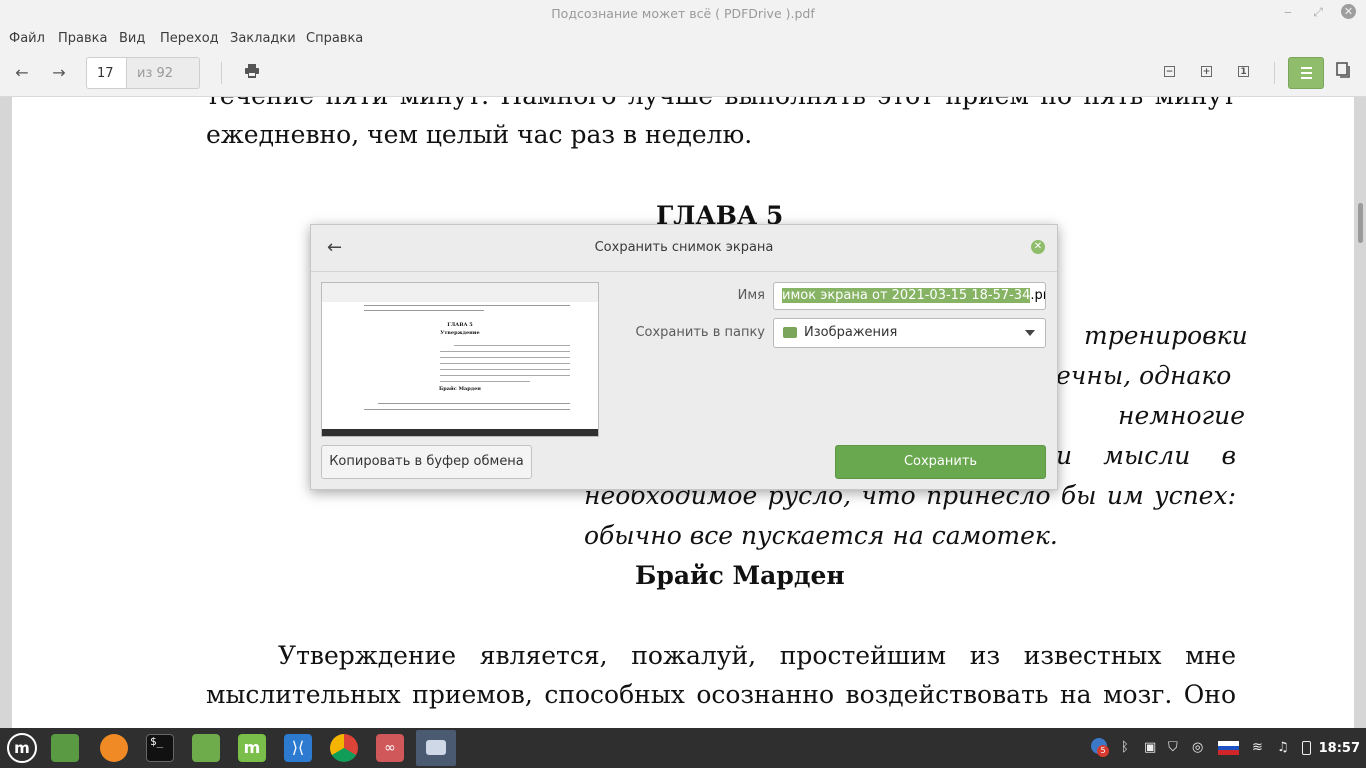  What do you see at coordinates (460, 359) in the screenshot?
I see `screenshot-preview: ГЛАВА 5 Утверждение Брайс Марден` at bounding box center [460, 359].